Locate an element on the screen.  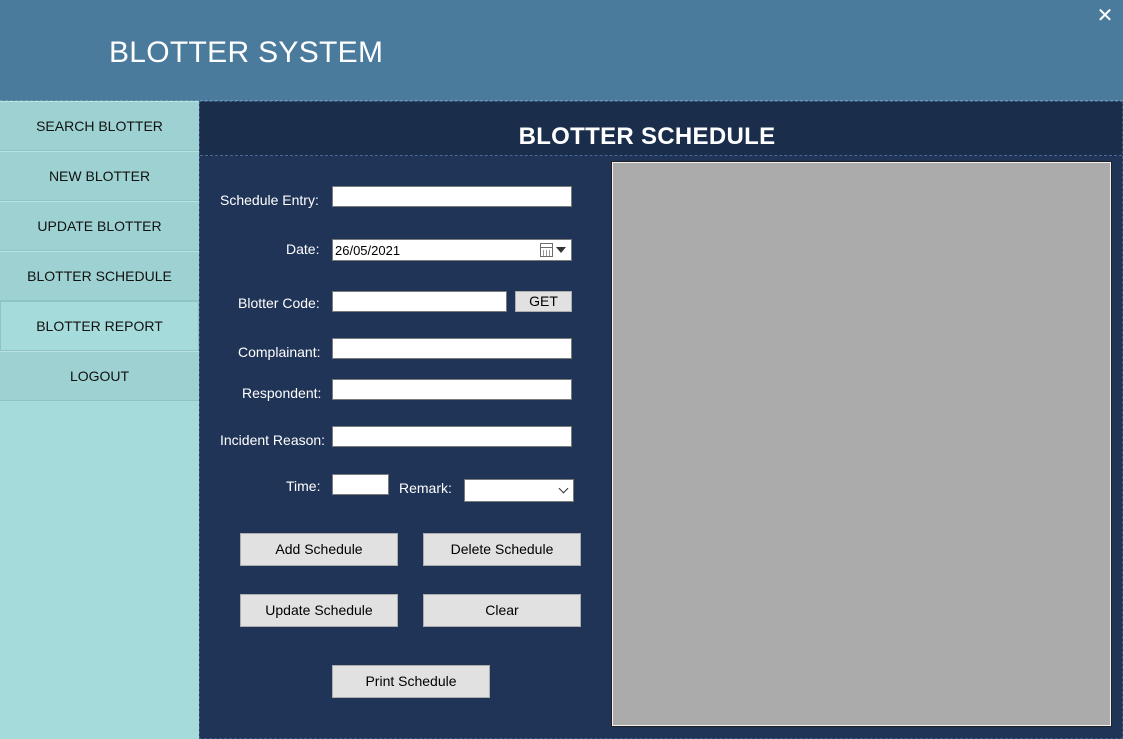
respondent-input is located at coordinates (452, 389).